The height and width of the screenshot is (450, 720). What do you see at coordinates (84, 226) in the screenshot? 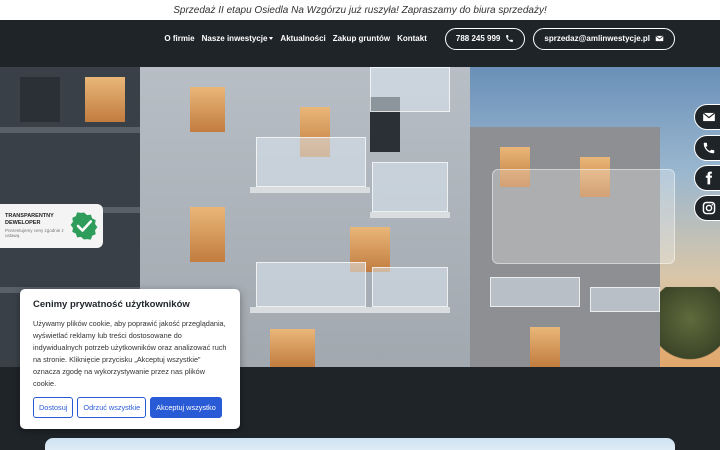
I see `verified-check-icon` at bounding box center [84, 226].